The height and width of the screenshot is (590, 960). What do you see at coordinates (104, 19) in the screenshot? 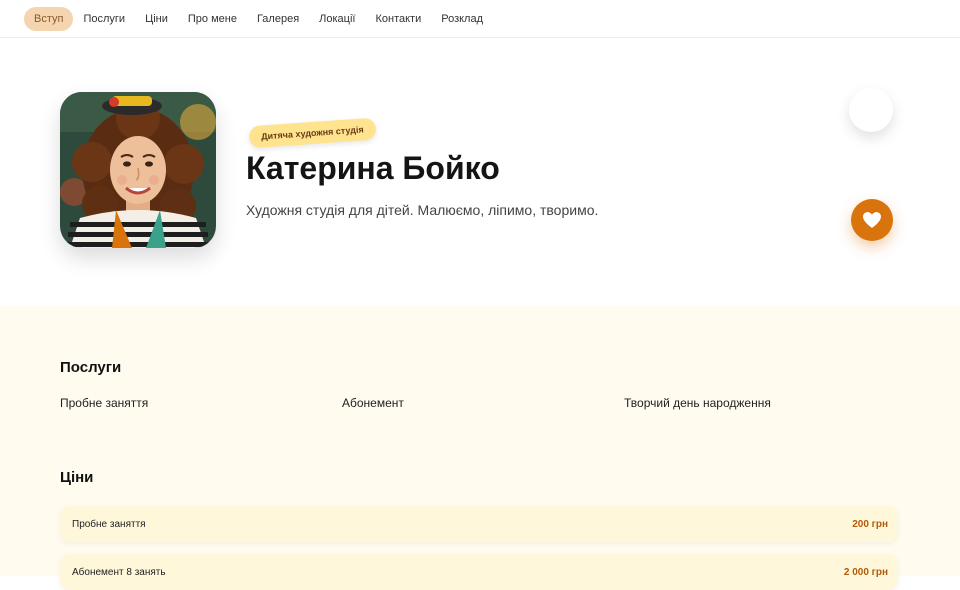
I see `nav-item-services: Послуги` at bounding box center [104, 19].